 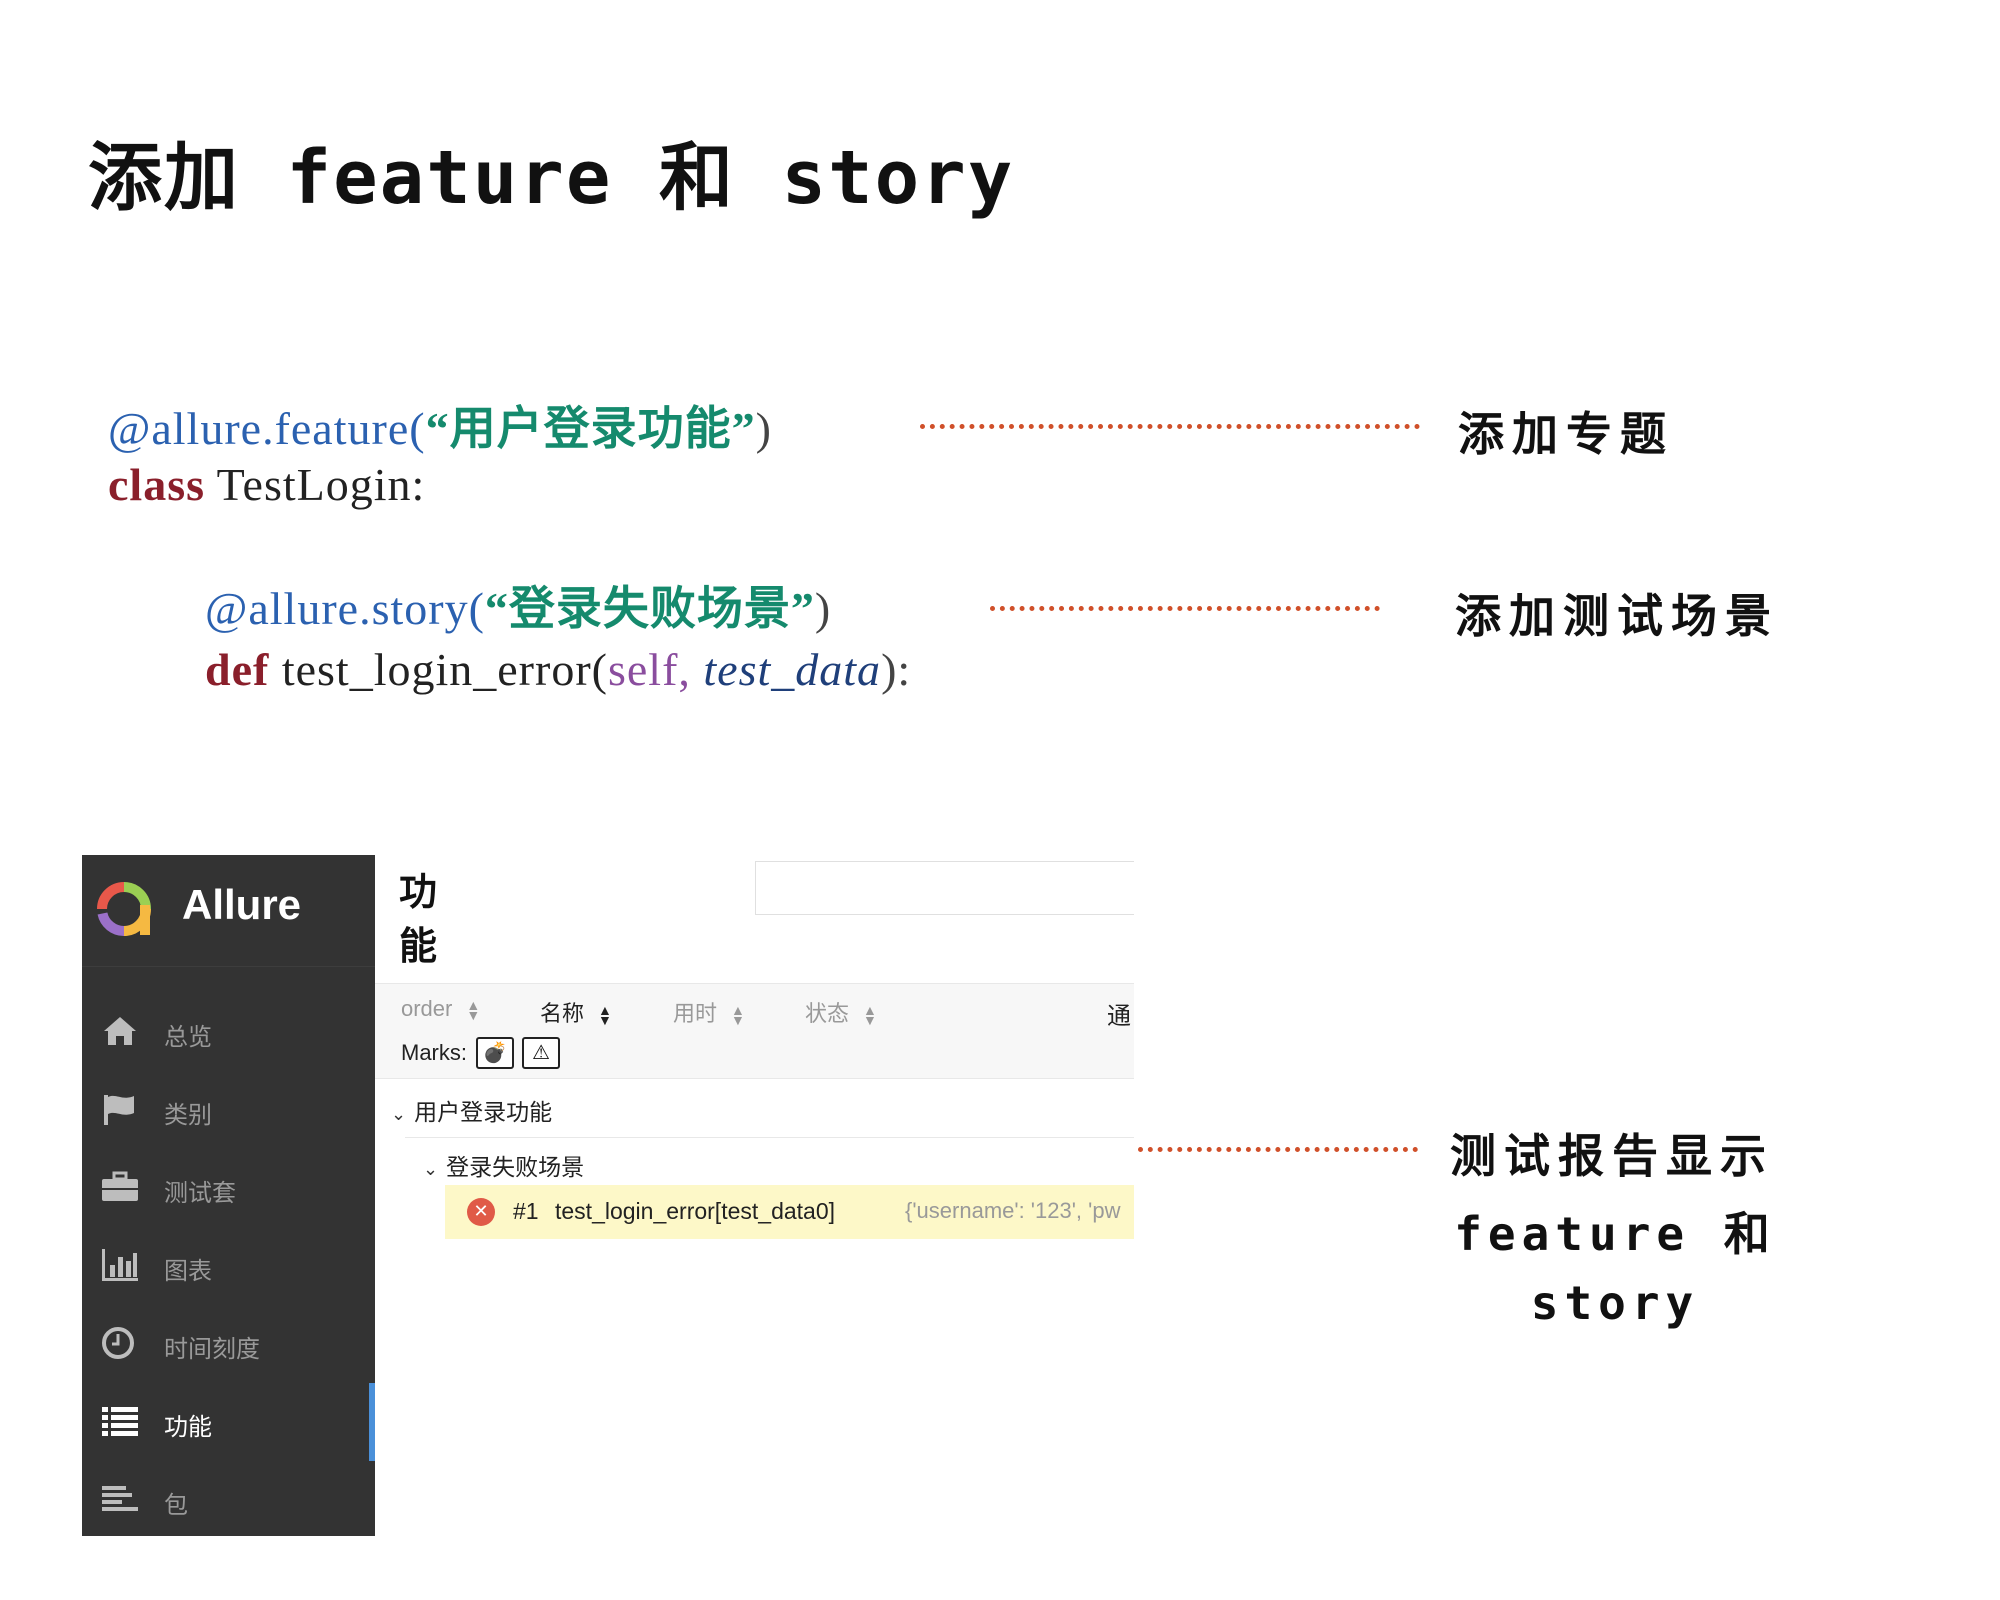 I want to click on brand: Allure, so click(x=228, y=911).